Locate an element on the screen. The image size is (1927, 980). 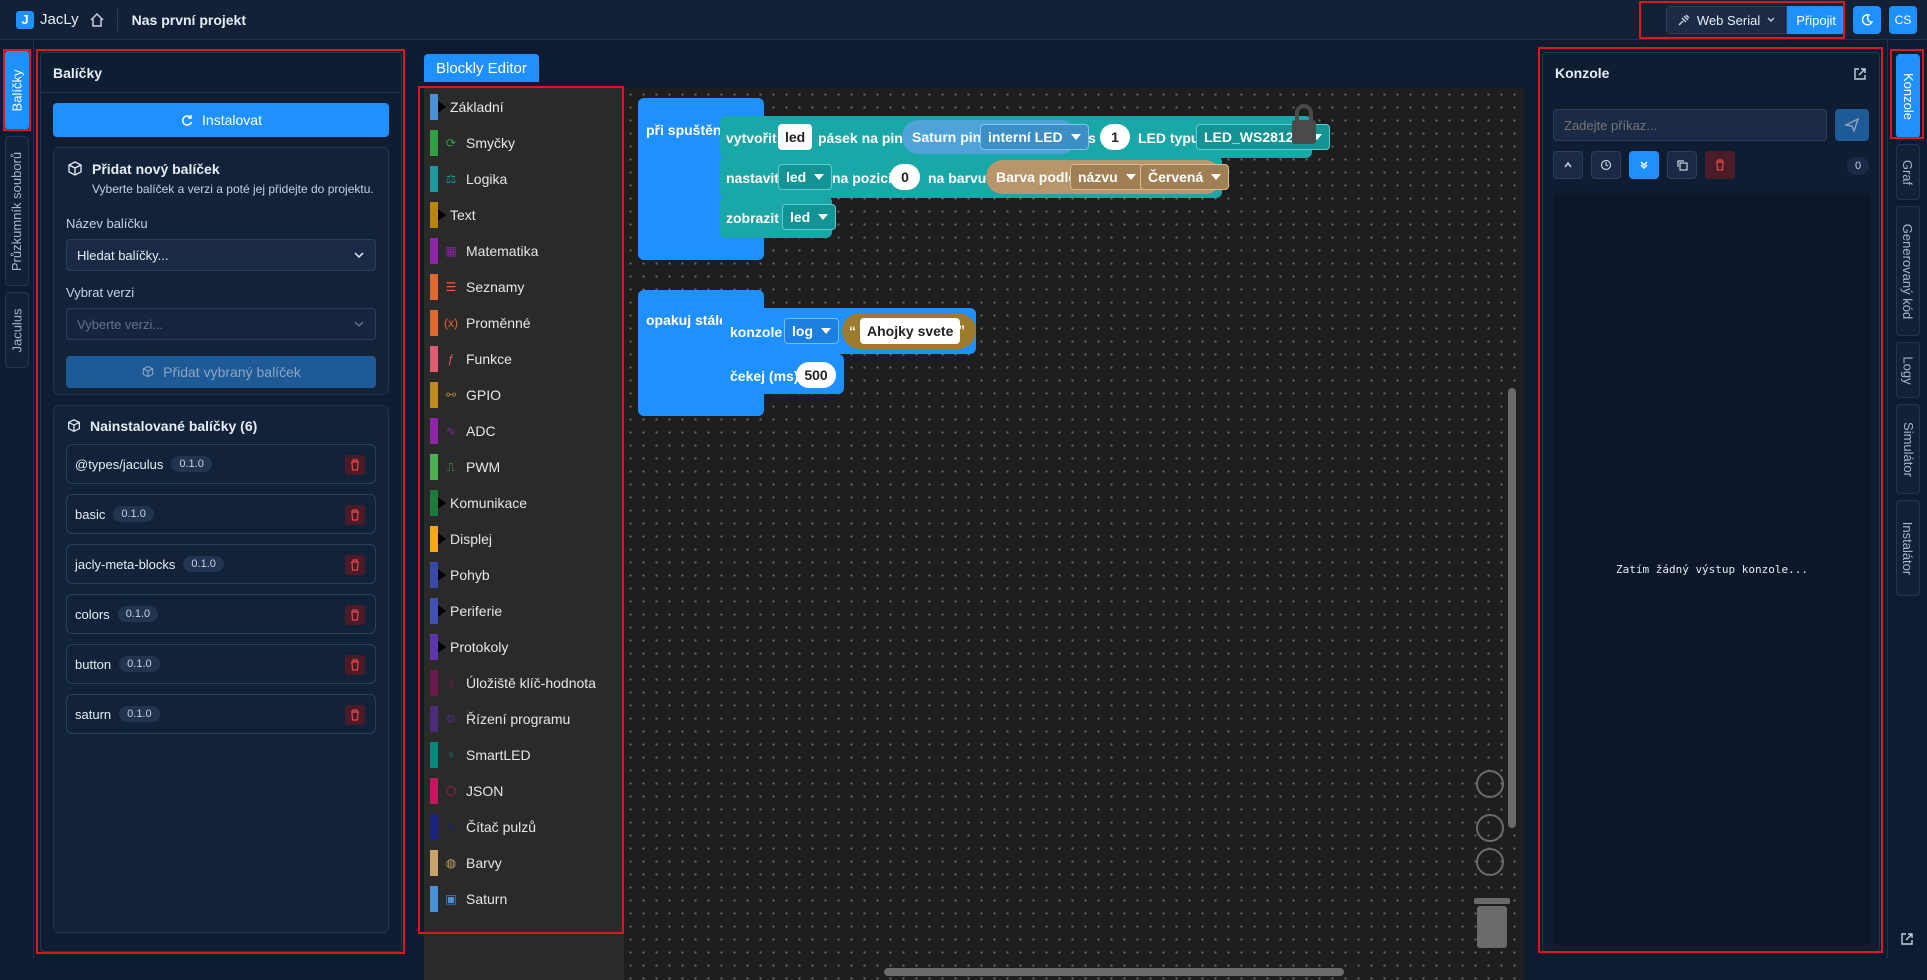
tab-generated-code: Generovaný kód is located at coordinates (1908, 271).